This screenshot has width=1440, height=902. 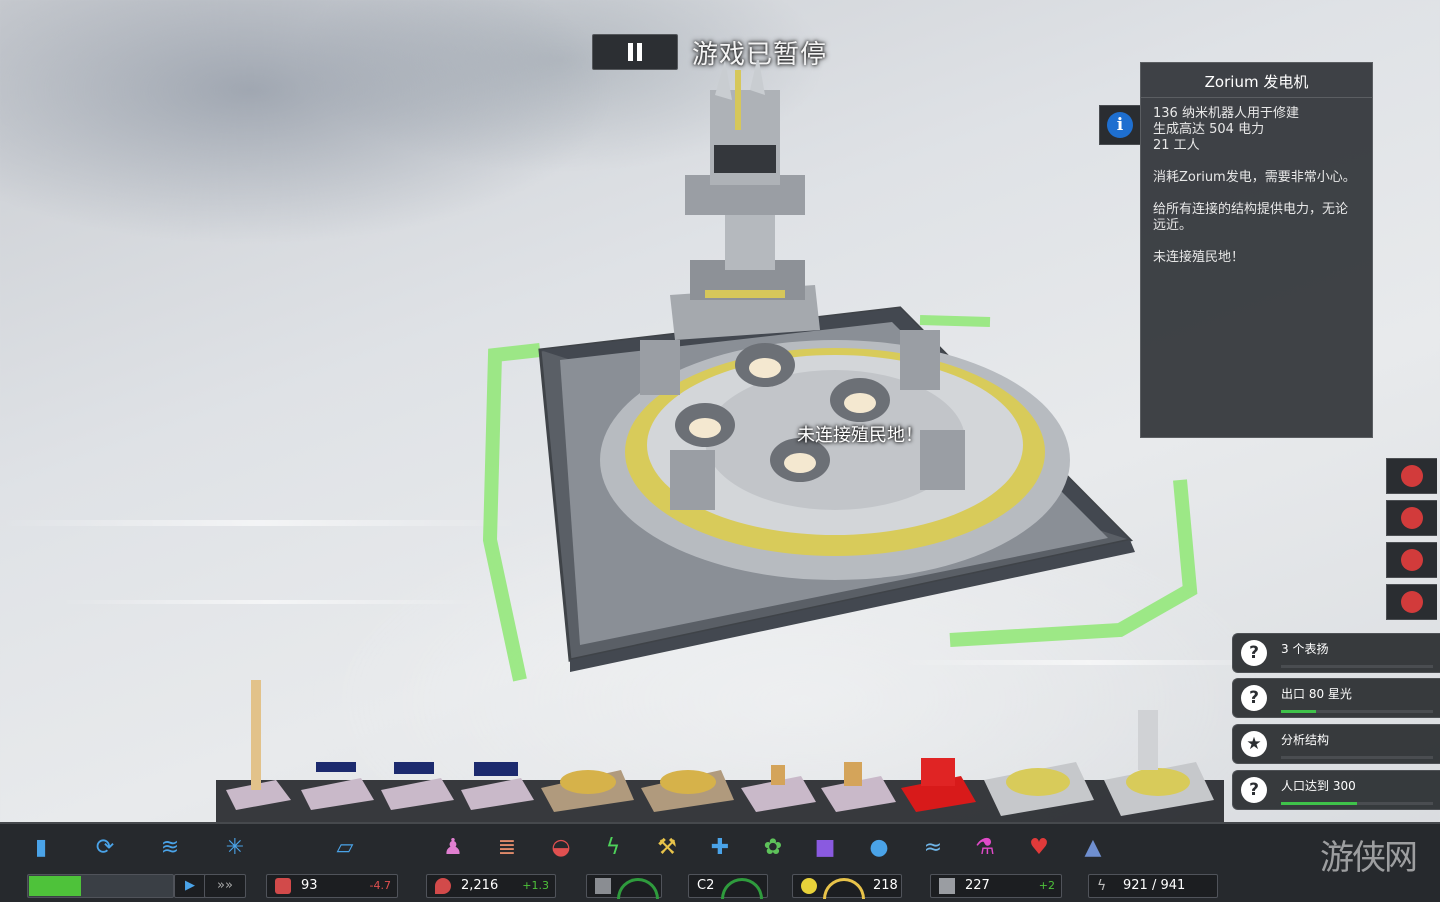 I want to click on worker-icon, so click(x=947, y=886).